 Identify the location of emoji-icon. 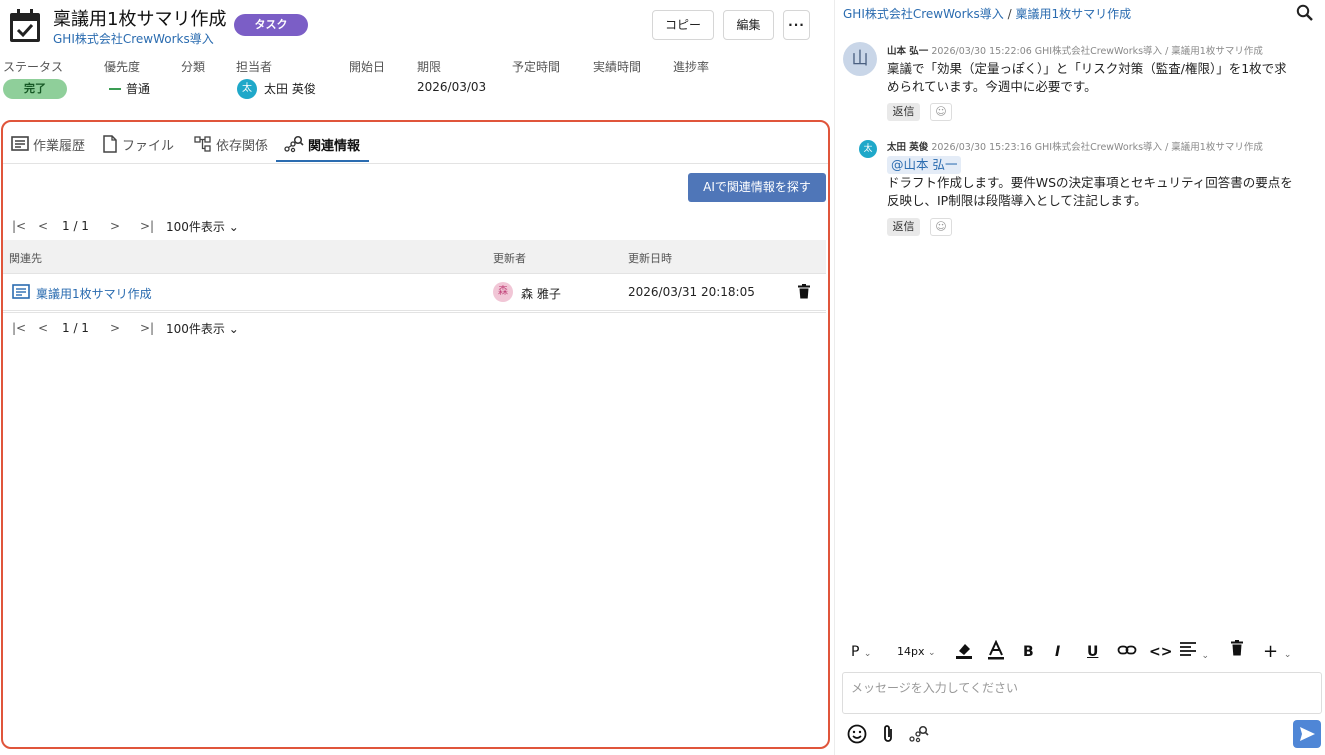
(857, 734).